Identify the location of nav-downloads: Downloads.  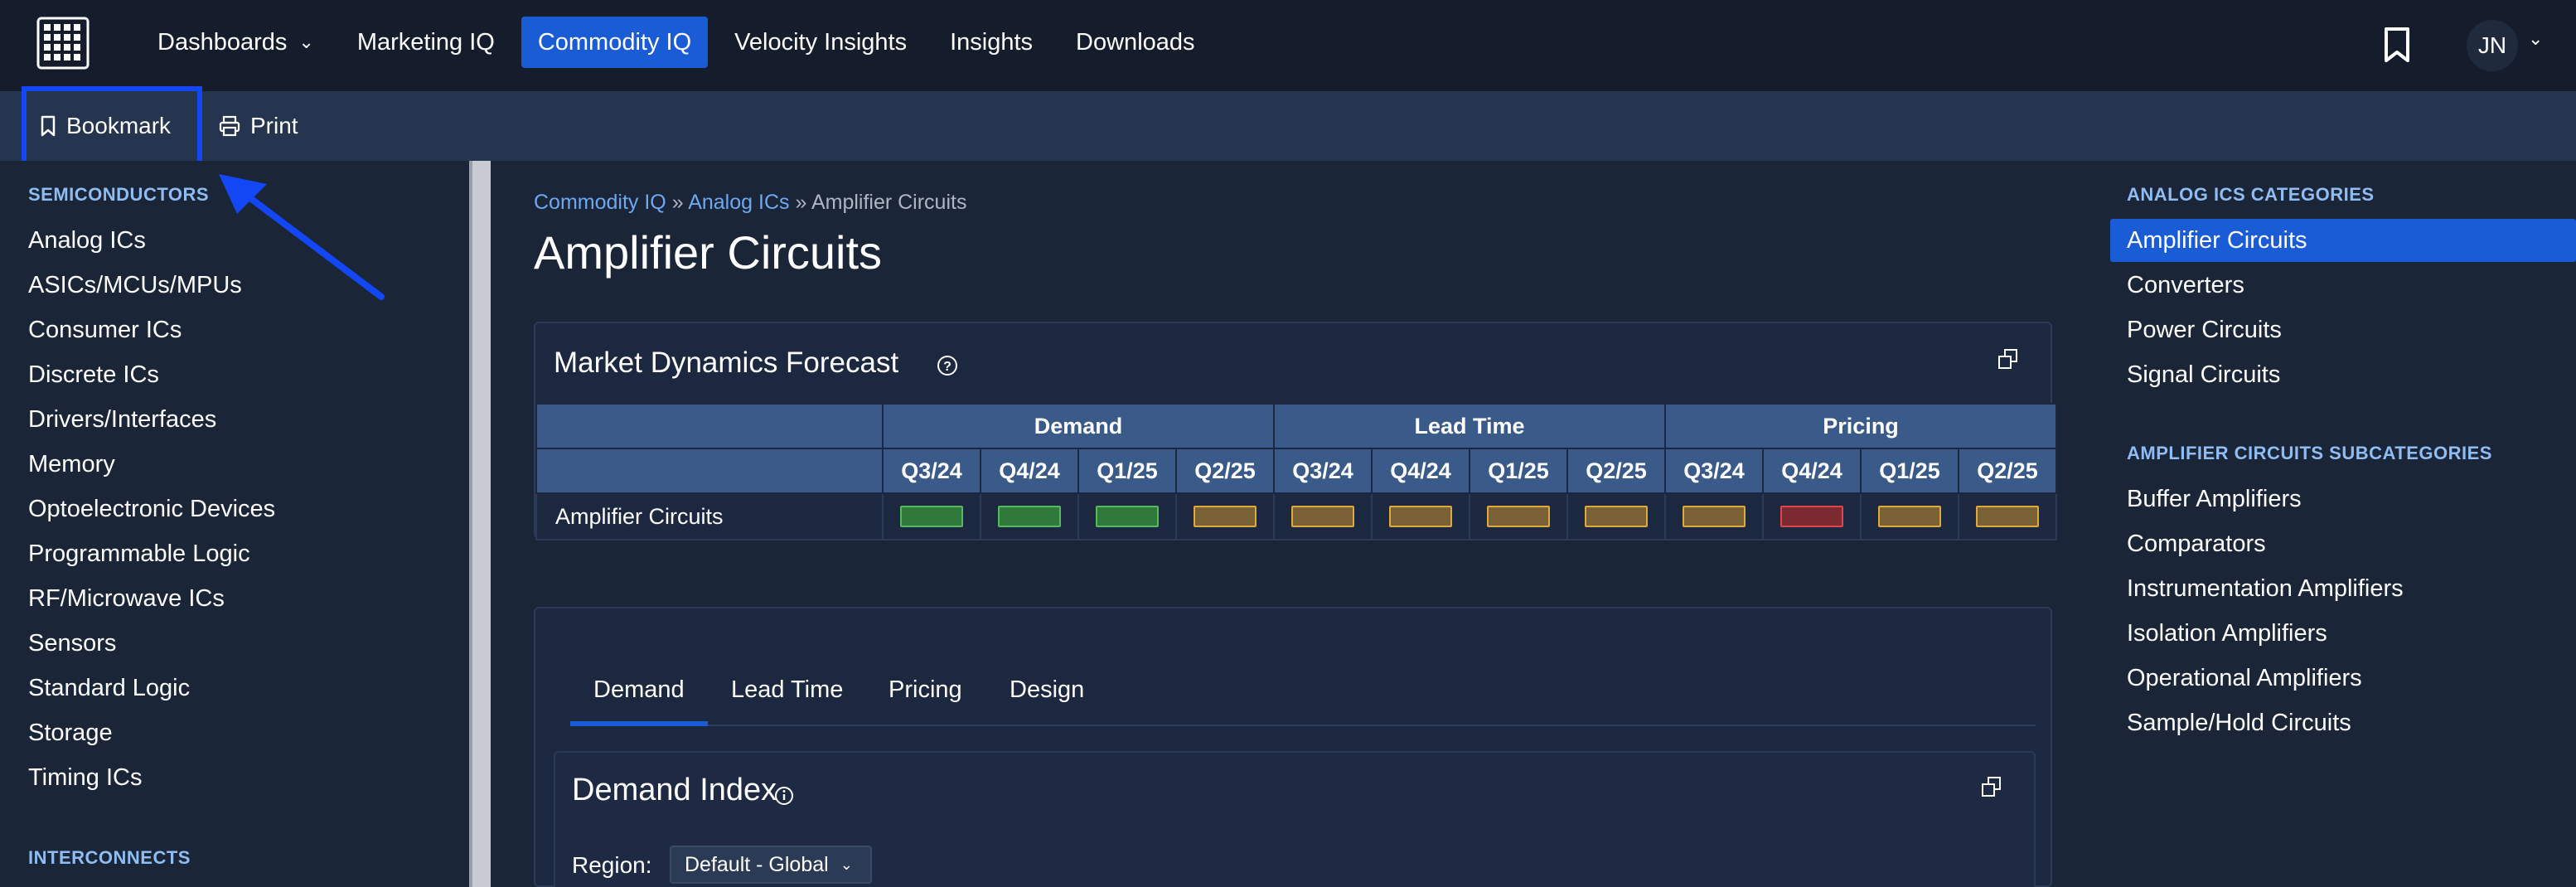
(1135, 42).